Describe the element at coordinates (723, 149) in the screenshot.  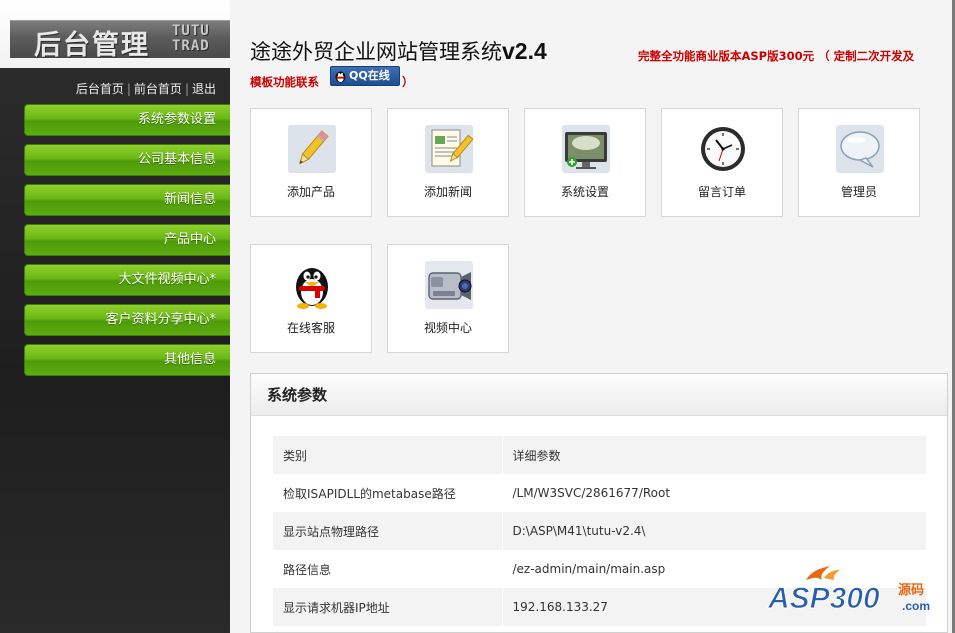
I see `clock-icon` at that location.